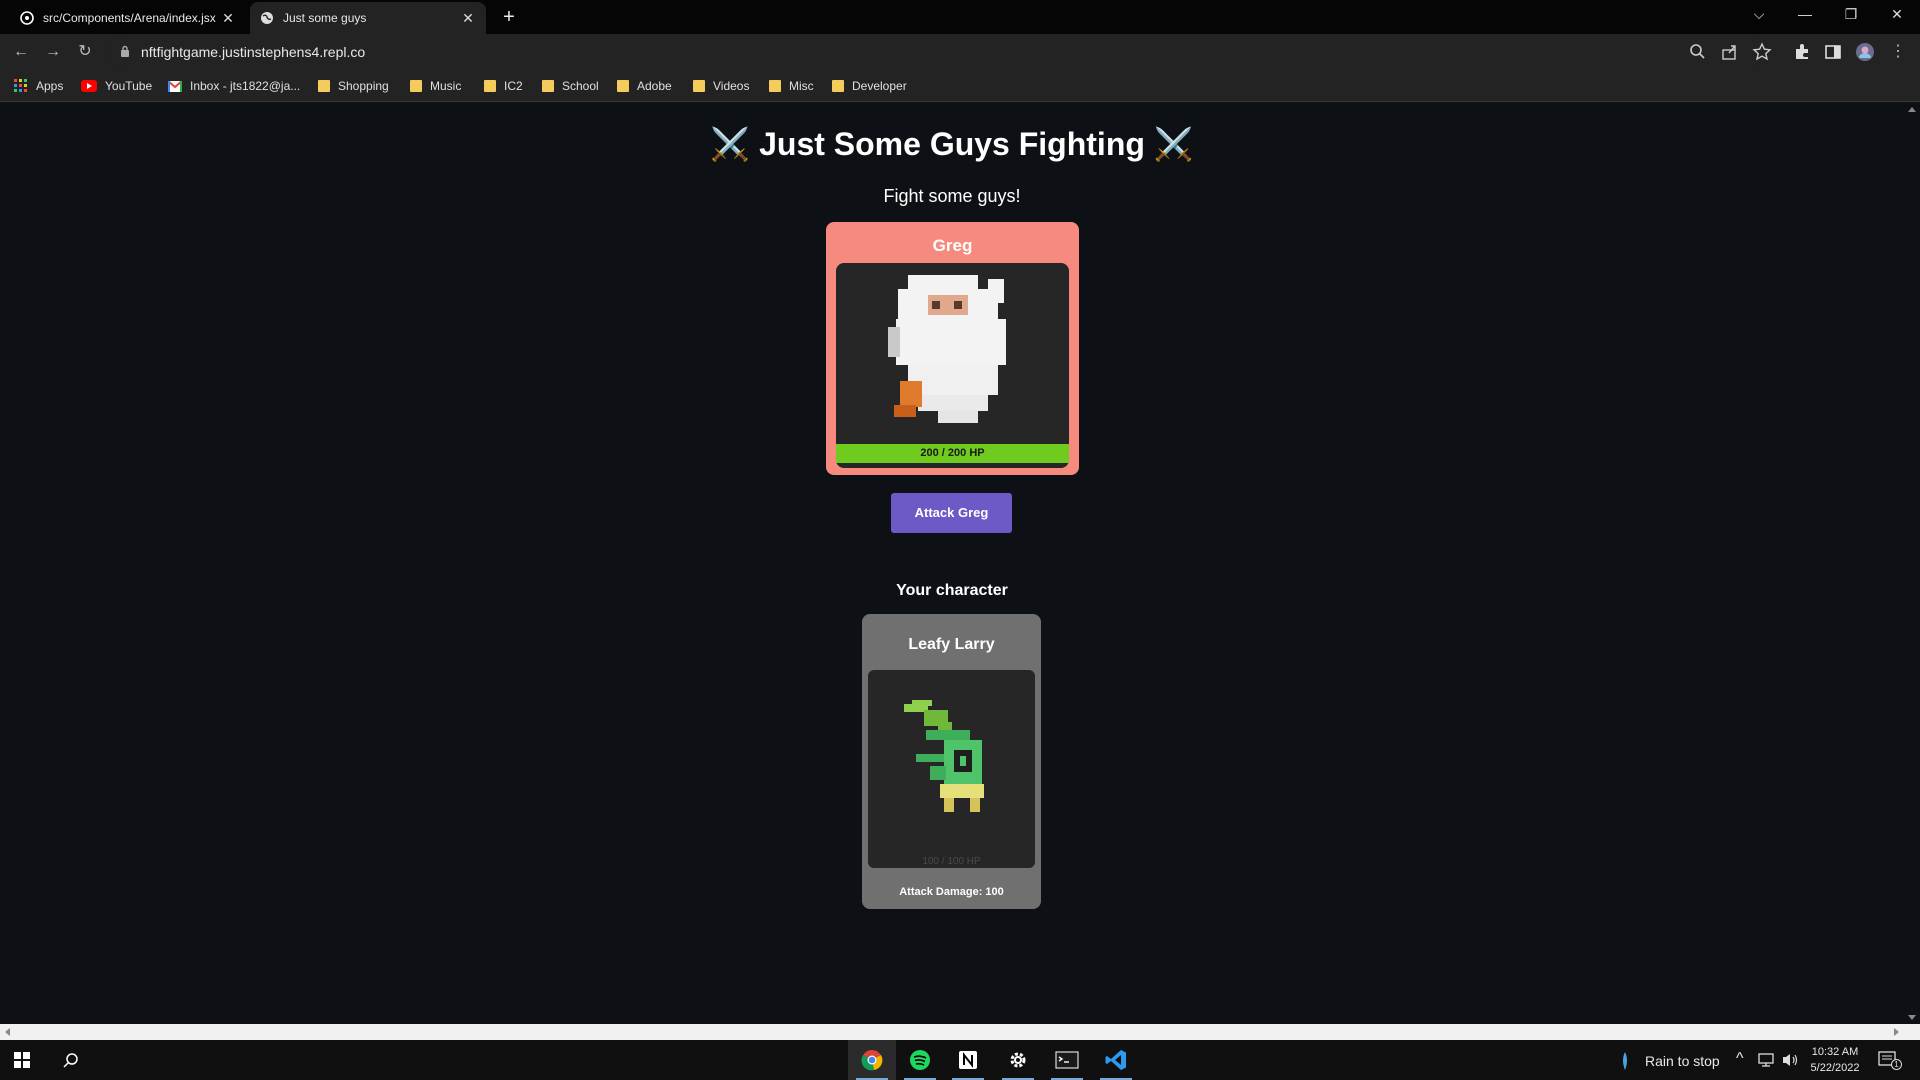 This screenshot has width=1920, height=1080. Describe the element at coordinates (1805, 15) in the screenshot. I see `minimize-button: —` at that location.